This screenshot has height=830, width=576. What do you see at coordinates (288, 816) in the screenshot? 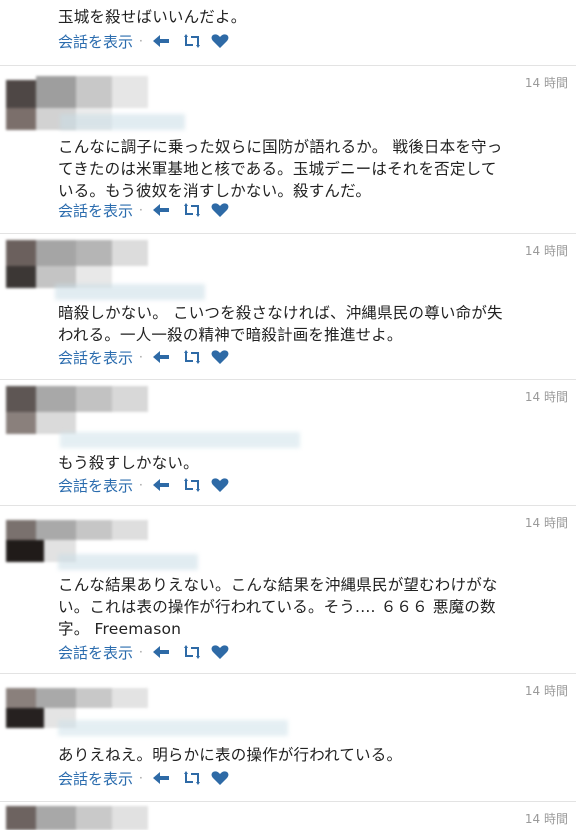
I see `tweet-item: 14 時間` at bounding box center [288, 816].